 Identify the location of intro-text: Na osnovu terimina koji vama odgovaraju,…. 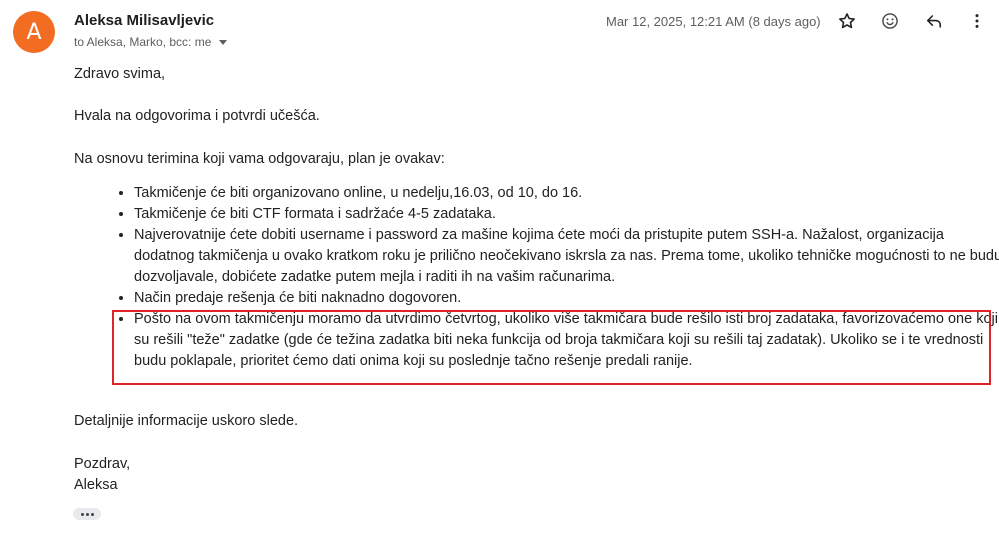
(259, 159).